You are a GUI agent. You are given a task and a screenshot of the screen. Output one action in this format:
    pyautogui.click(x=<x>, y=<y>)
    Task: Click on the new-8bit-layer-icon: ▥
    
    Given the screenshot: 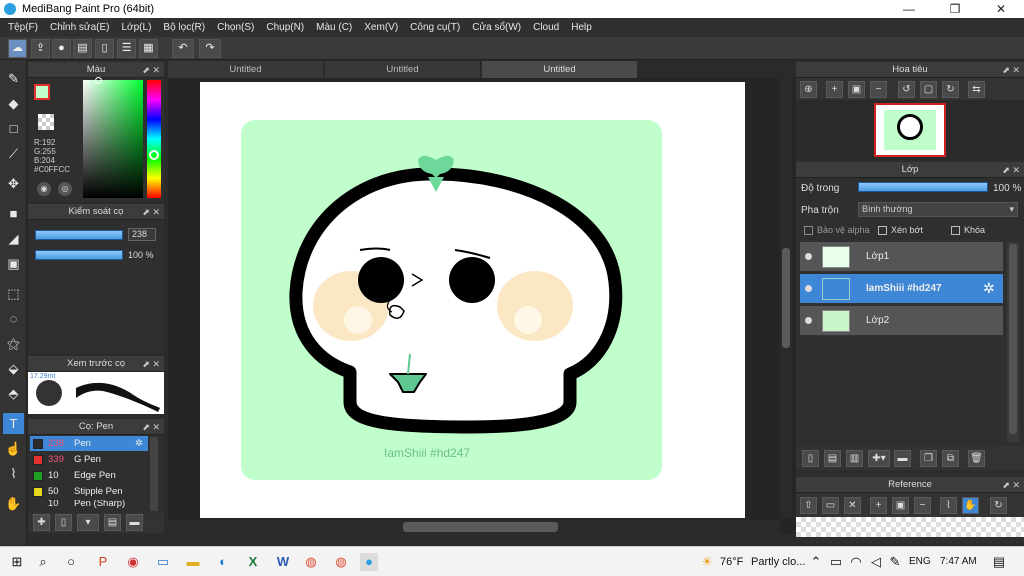 What is the action you would take?
    pyautogui.click(x=854, y=458)
    